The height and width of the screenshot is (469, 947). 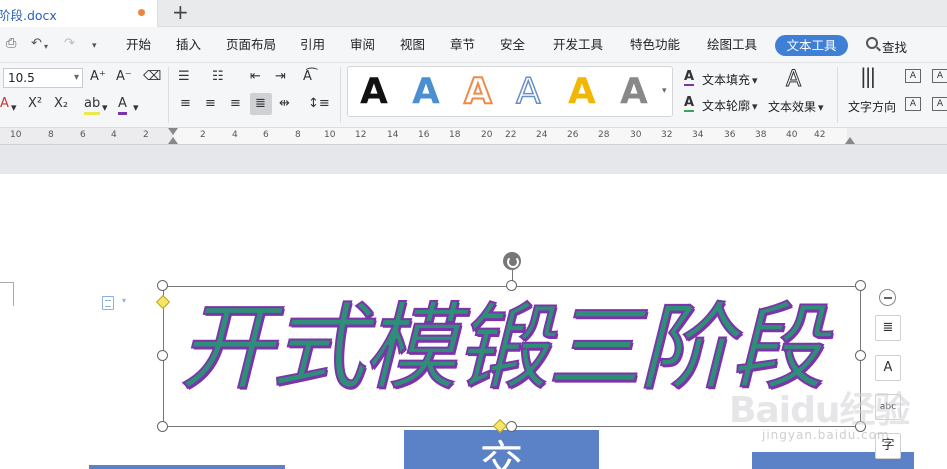 What do you see at coordinates (138, 45) in the screenshot?
I see `menu-home: 开始` at bounding box center [138, 45].